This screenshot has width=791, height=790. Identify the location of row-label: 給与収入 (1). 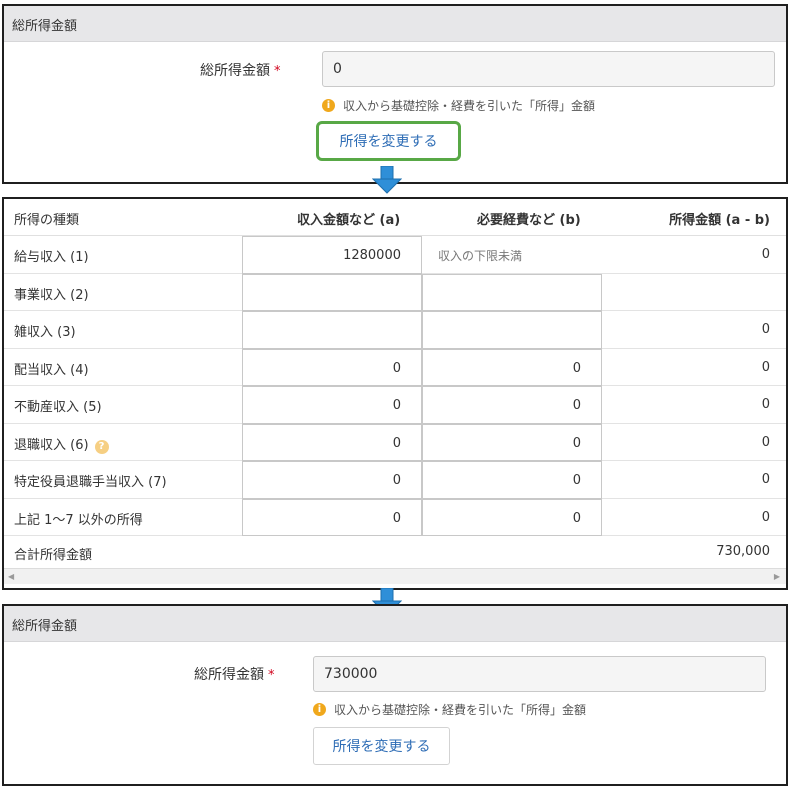
(51, 257).